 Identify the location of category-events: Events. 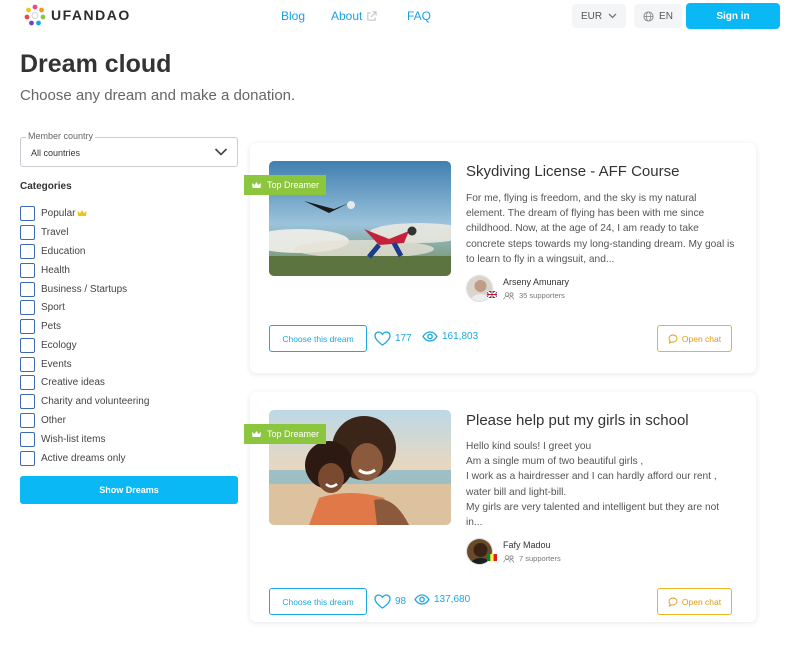
(46, 364).